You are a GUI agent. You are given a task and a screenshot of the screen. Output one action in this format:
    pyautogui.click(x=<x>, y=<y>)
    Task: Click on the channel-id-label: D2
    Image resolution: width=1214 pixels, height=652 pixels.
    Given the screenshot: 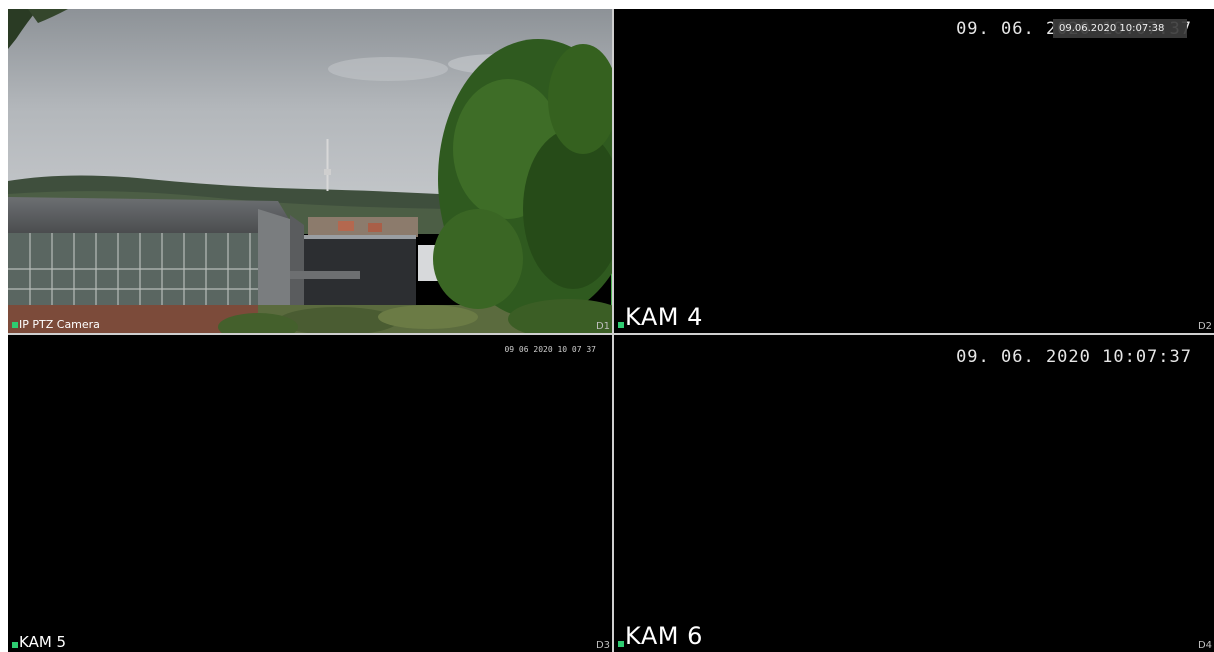 What is the action you would take?
    pyautogui.click(x=1204, y=326)
    